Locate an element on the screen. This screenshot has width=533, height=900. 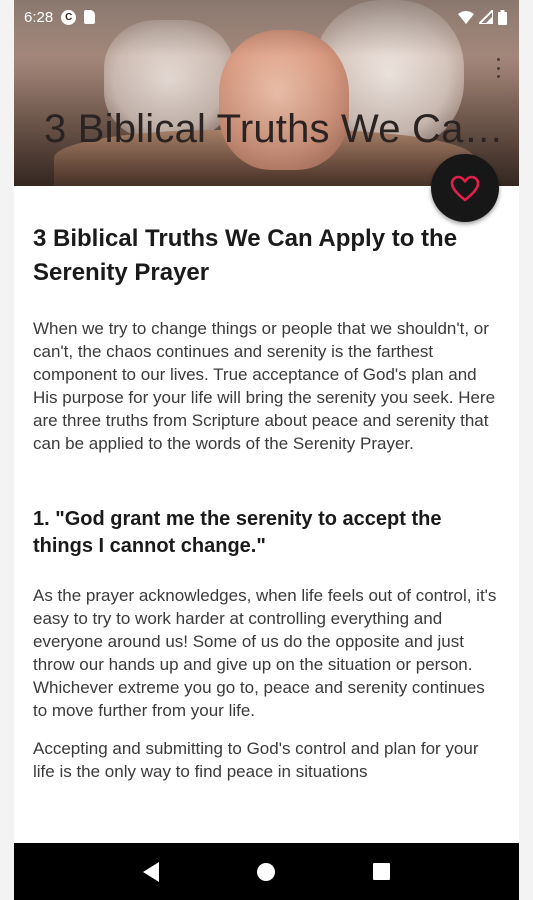
wifi-icon is located at coordinates (466, 17).